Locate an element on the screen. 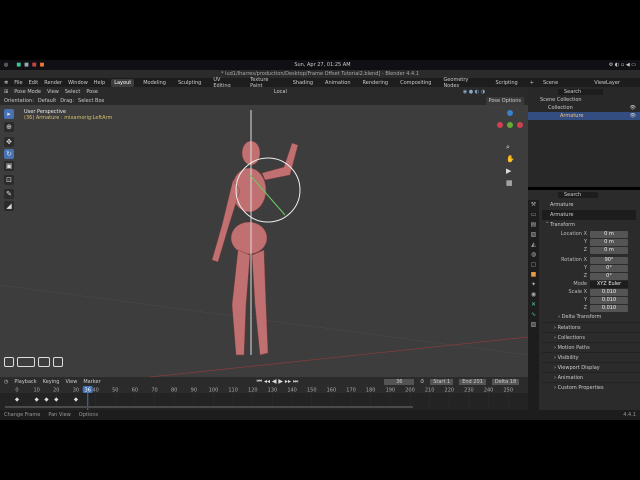  scene-selector: Scene is located at coordinates (550, 83).